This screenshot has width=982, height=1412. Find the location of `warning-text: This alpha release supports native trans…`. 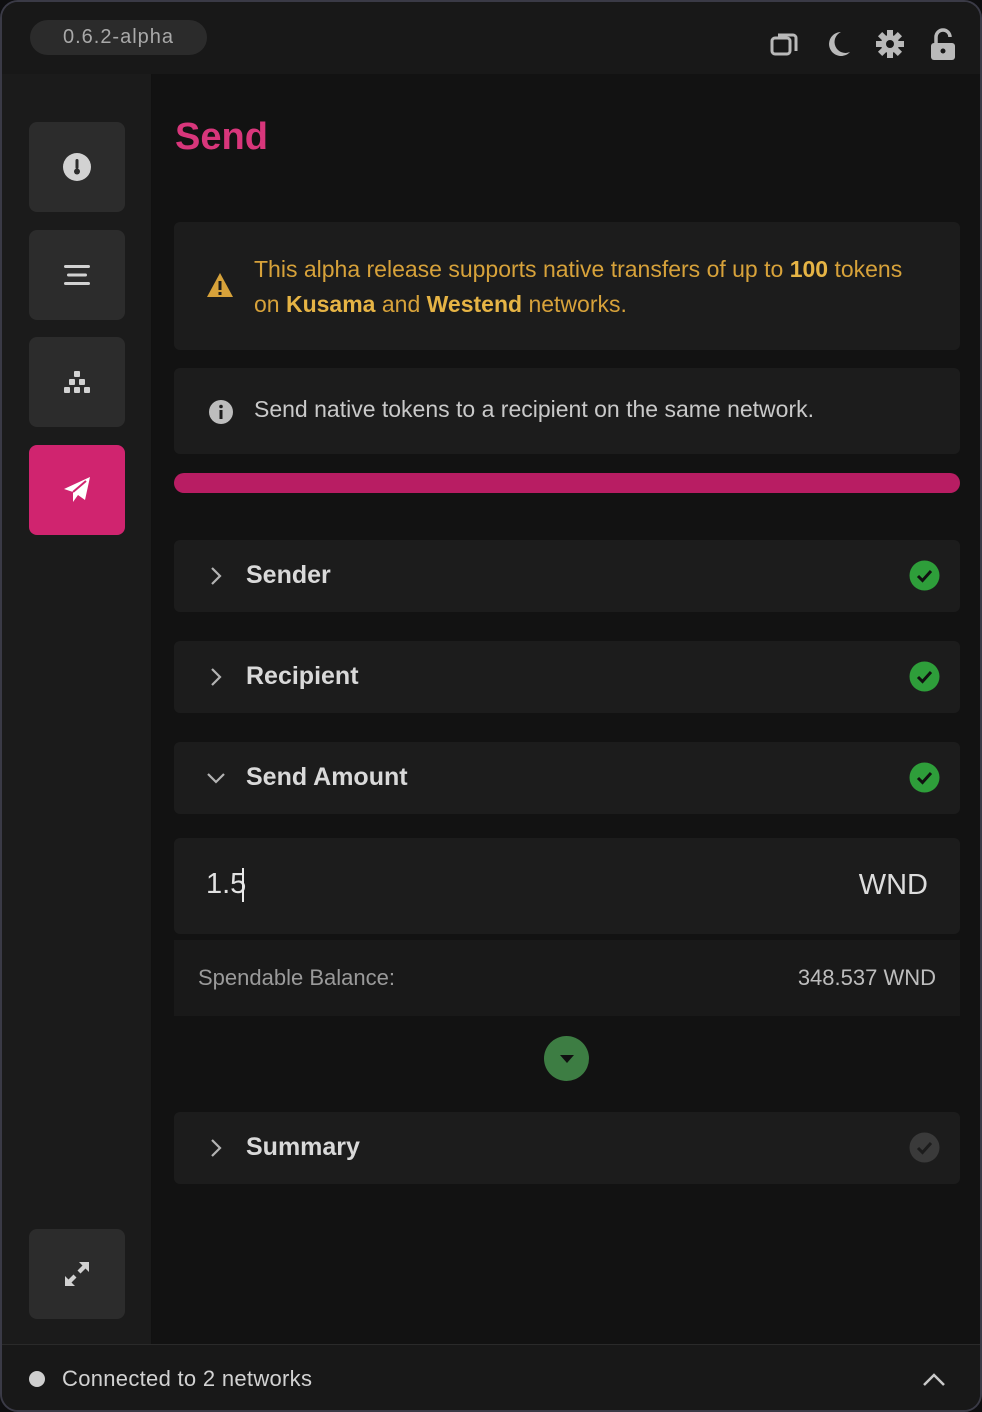

warning-text: This alpha release supports native trans… is located at coordinates (578, 286).